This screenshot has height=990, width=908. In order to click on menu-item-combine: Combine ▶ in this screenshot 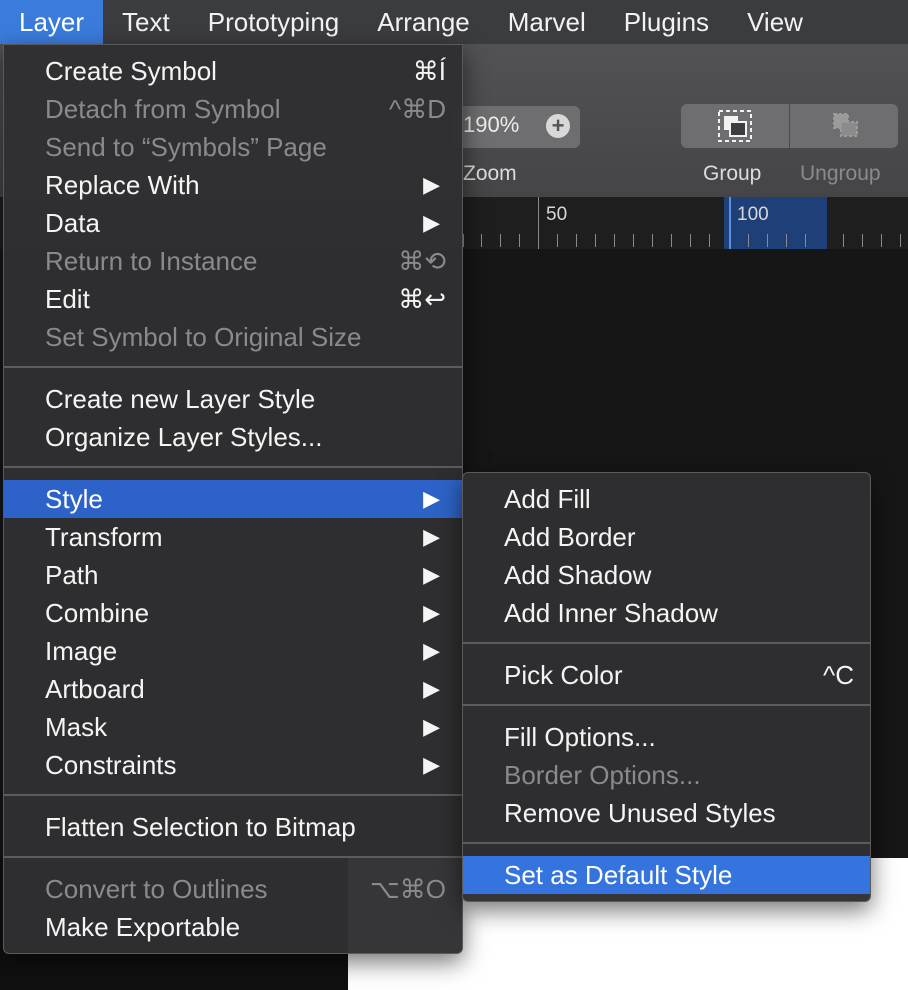, I will do `click(233, 613)`.